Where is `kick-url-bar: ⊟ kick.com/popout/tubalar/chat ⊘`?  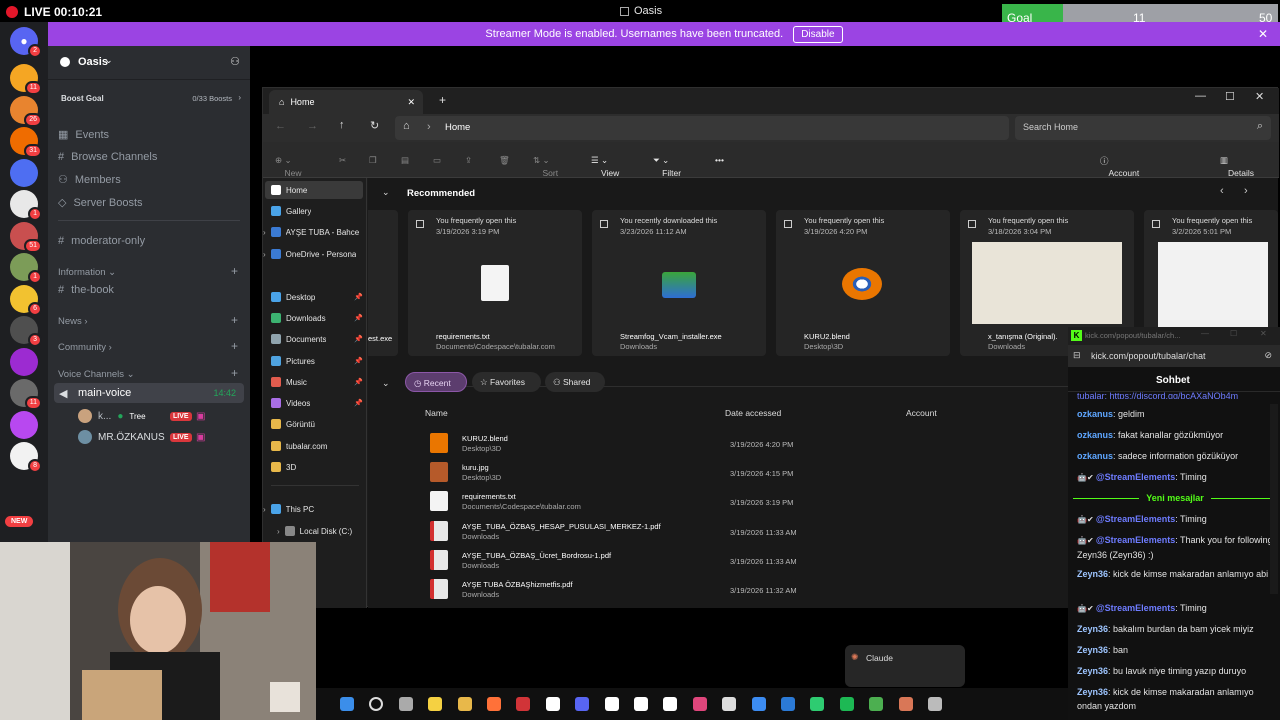 kick-url-bar: ⊟ kick.com/popout/tubalar/chat ⊘ is located at coordinates (1174, 356).